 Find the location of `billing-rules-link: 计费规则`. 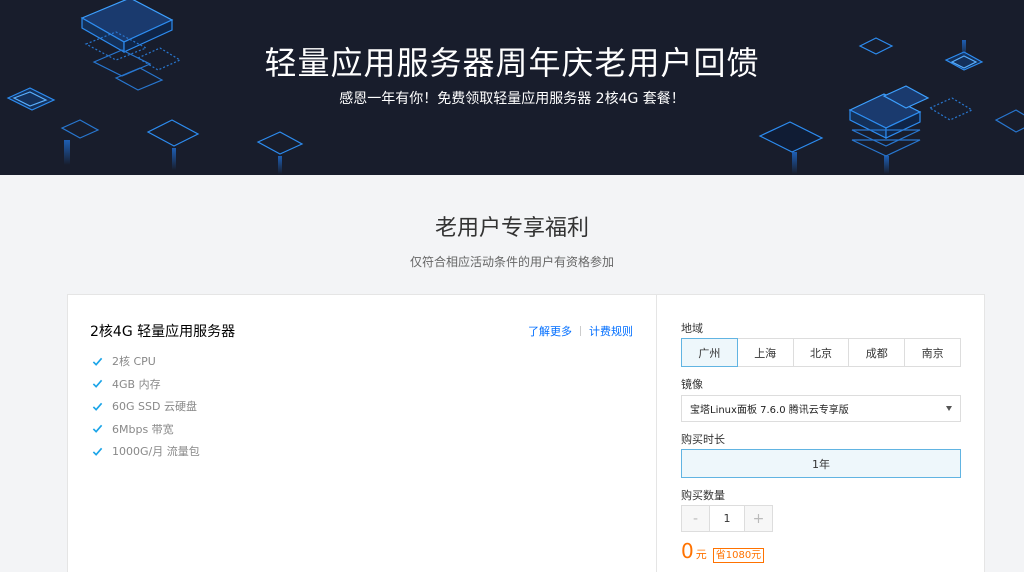

billing-rules-link: 计费规则 is located at coordinates (611, 331).